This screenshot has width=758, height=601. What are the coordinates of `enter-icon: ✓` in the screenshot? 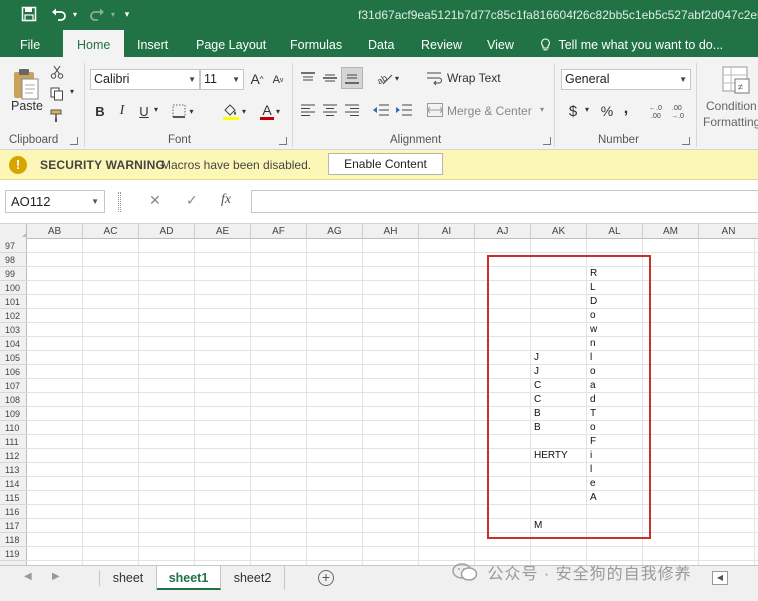 It's located at (192, 200).